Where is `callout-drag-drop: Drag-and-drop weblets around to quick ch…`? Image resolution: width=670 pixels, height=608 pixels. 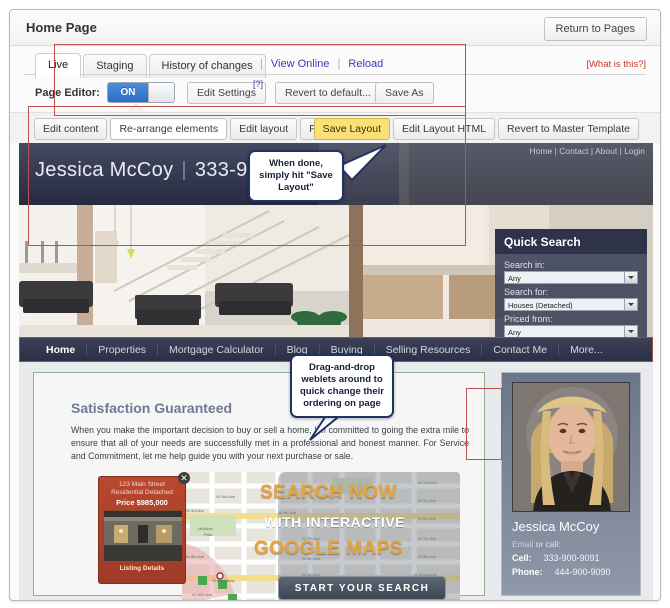 callout-drag-drop: Drag-and-drop weblets around to quick ch… is located at coordinates (342, 386).